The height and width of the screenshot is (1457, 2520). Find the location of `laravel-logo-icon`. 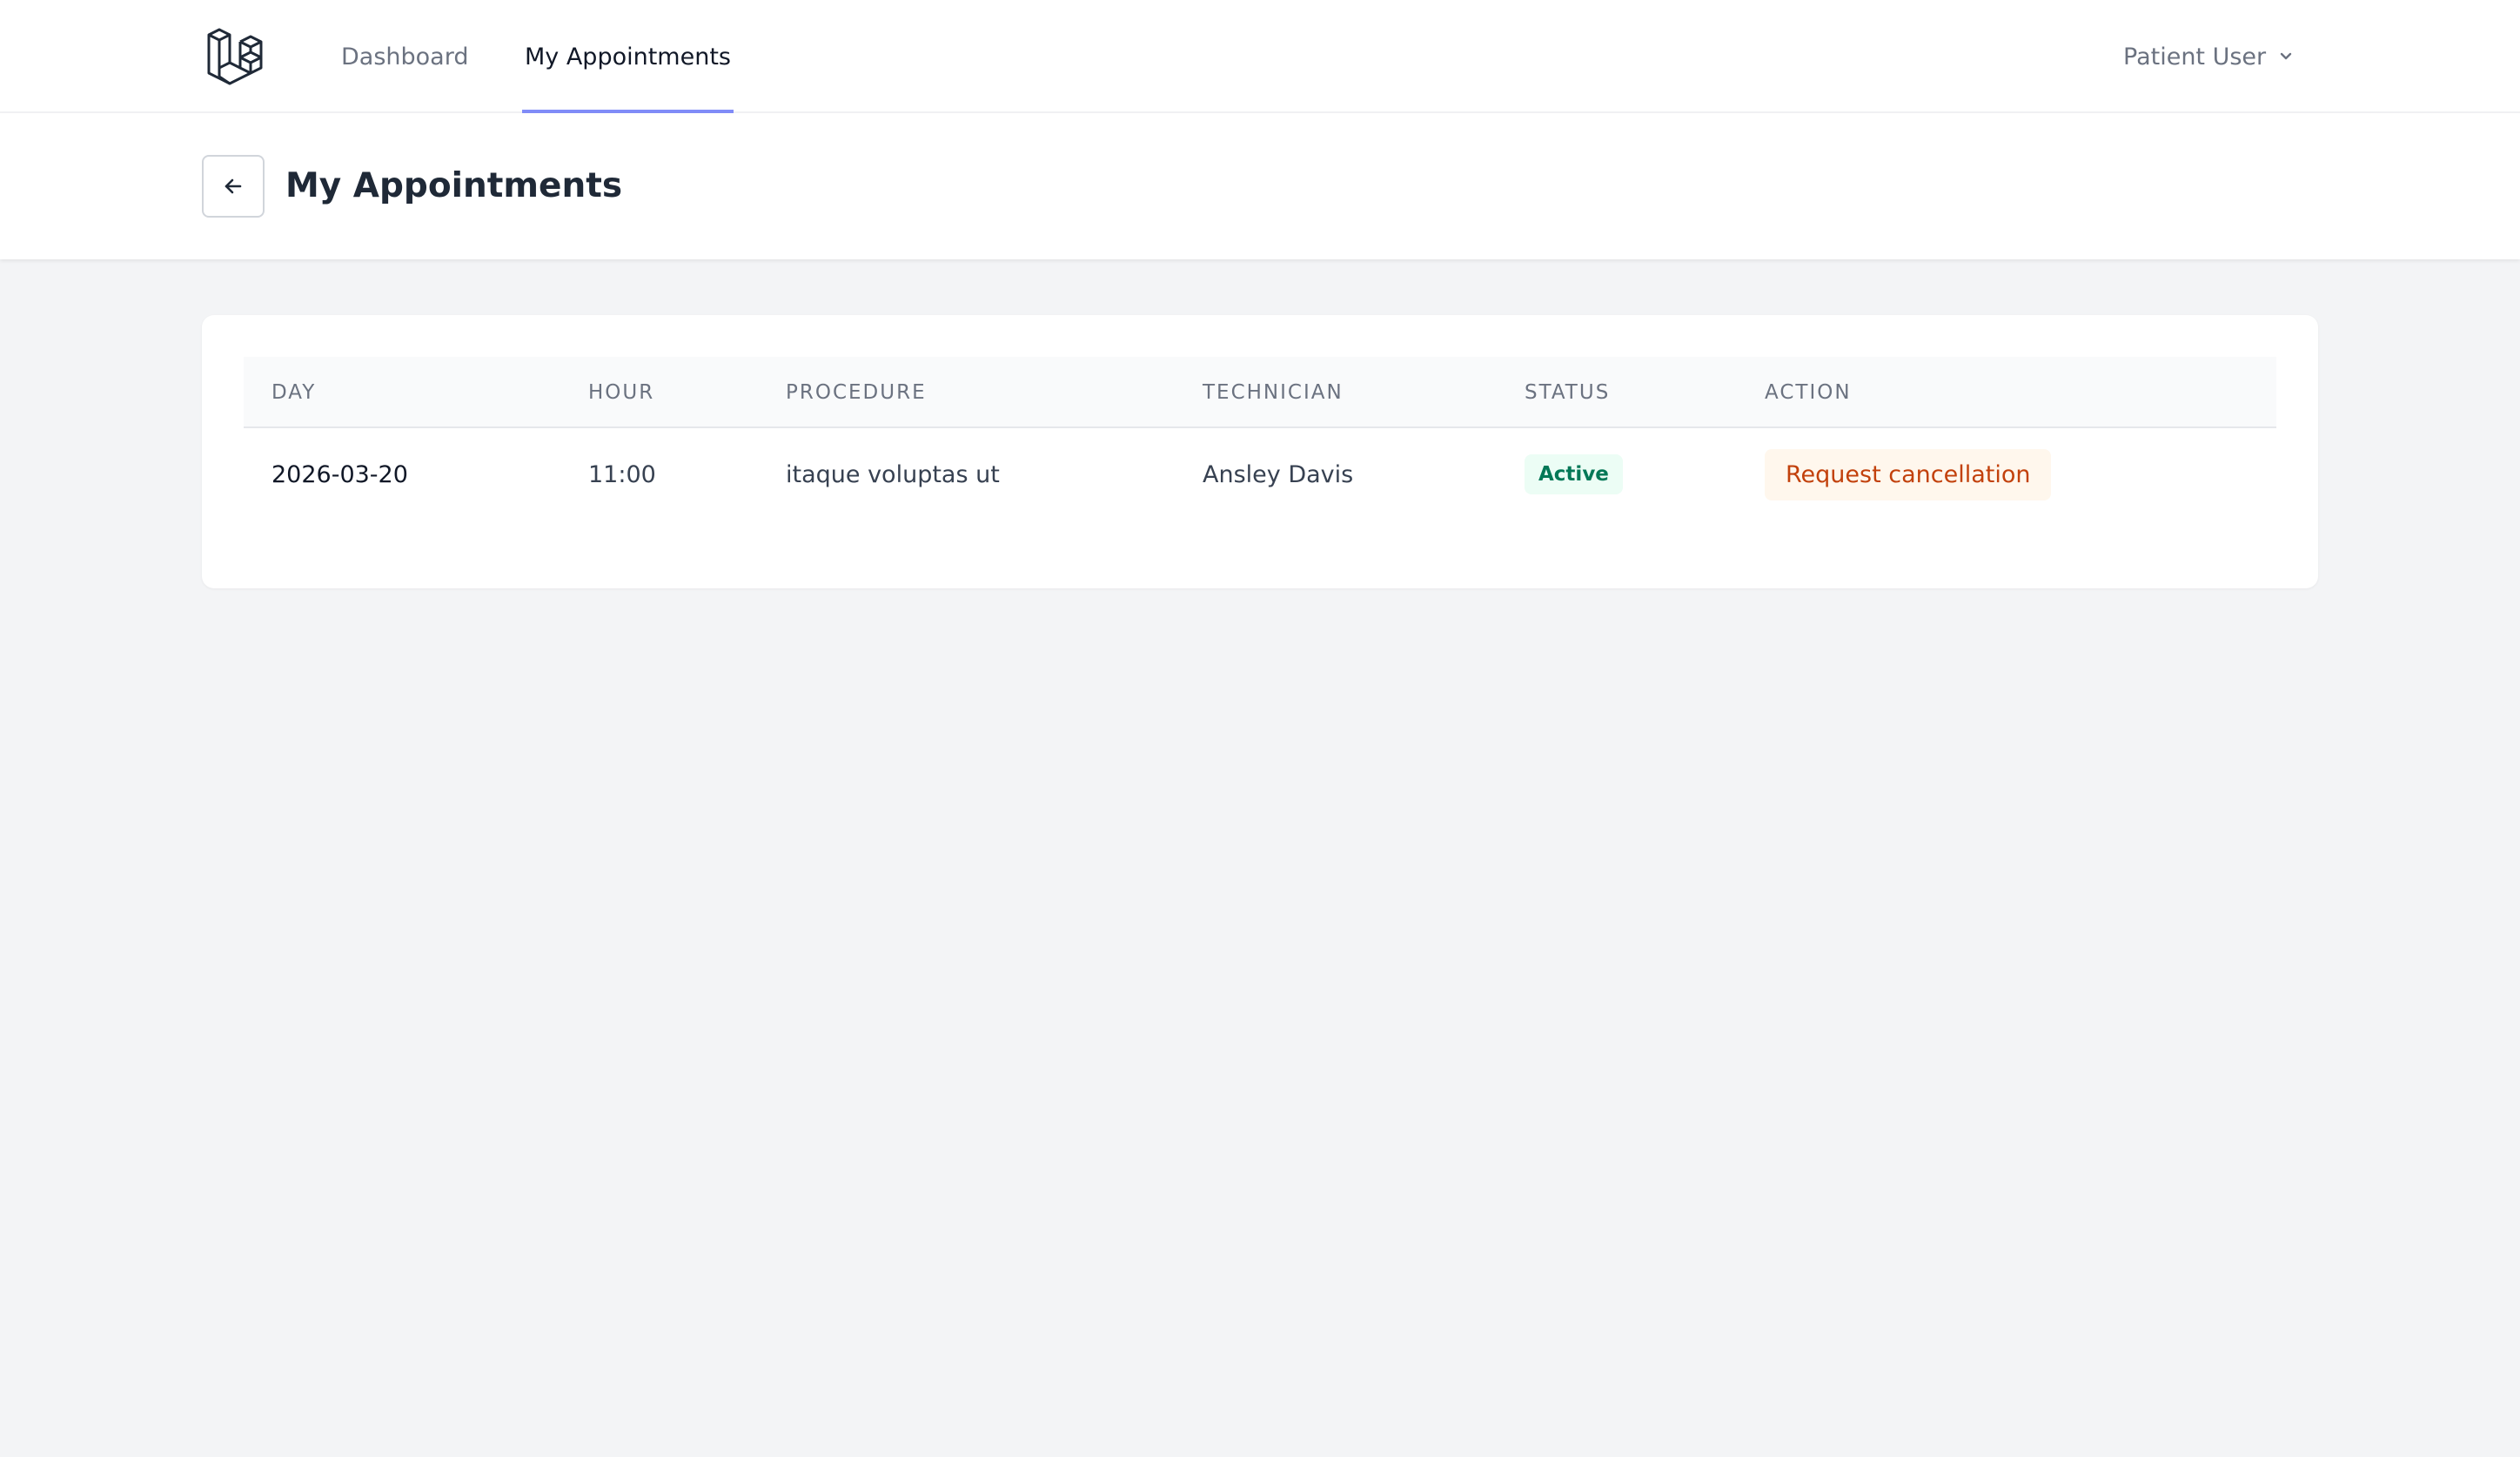

laravel-logo-icon is located at coordinates (235, 56).